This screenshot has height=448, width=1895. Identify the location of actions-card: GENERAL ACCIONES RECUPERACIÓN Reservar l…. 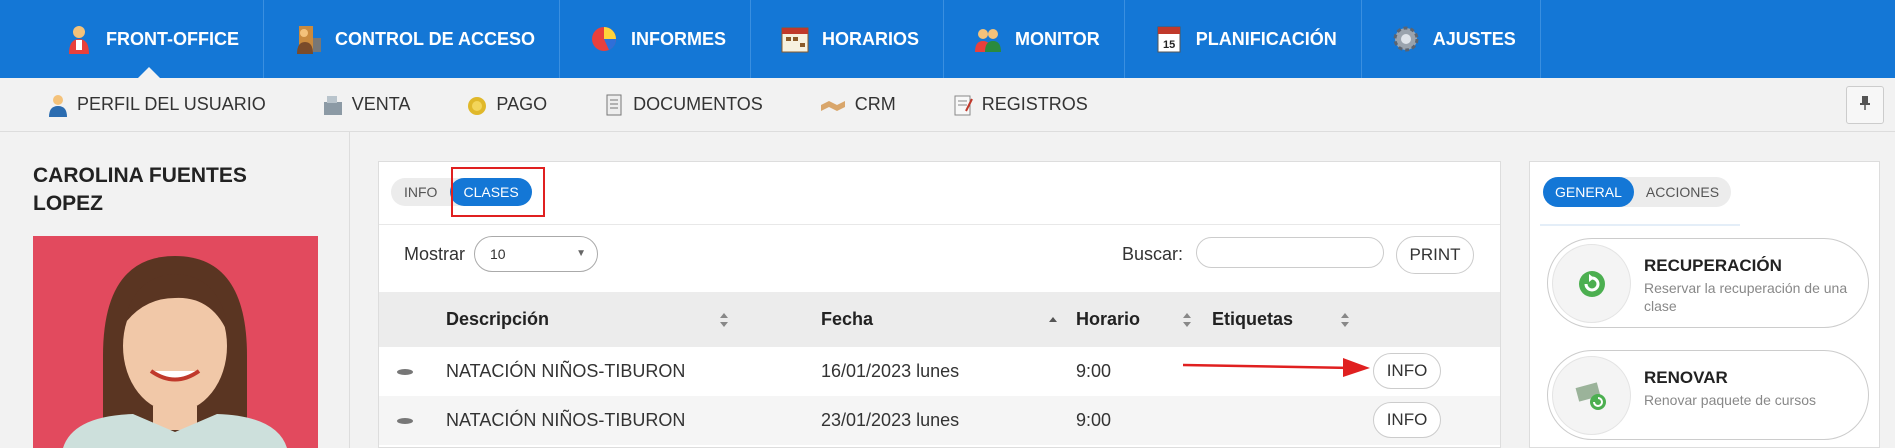
(1704, 304).